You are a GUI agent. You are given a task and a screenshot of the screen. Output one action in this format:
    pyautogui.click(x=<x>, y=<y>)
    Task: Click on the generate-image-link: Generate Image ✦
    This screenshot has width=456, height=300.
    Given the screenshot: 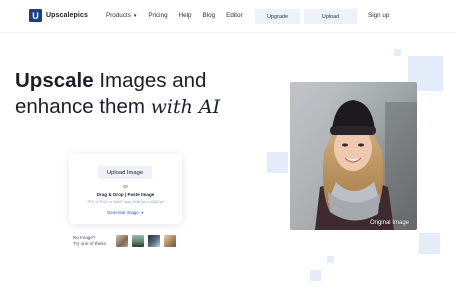 What is the action you would take?
    pyautogui.click(x=125, y=212)
    